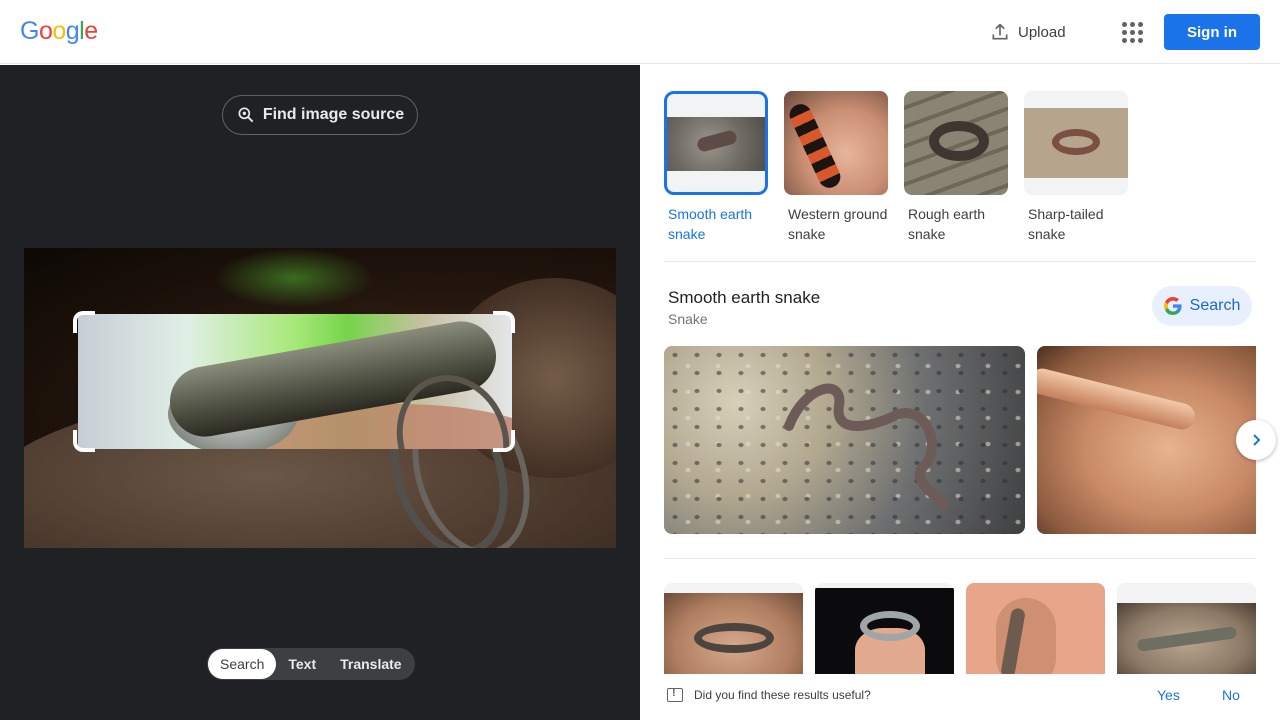 This screenshot has height=720, width=1280. What do you see at coordinates (504, 441) in the screenshot?
I see `crop-handle-bottom-right` at bounding box center [504, 441].